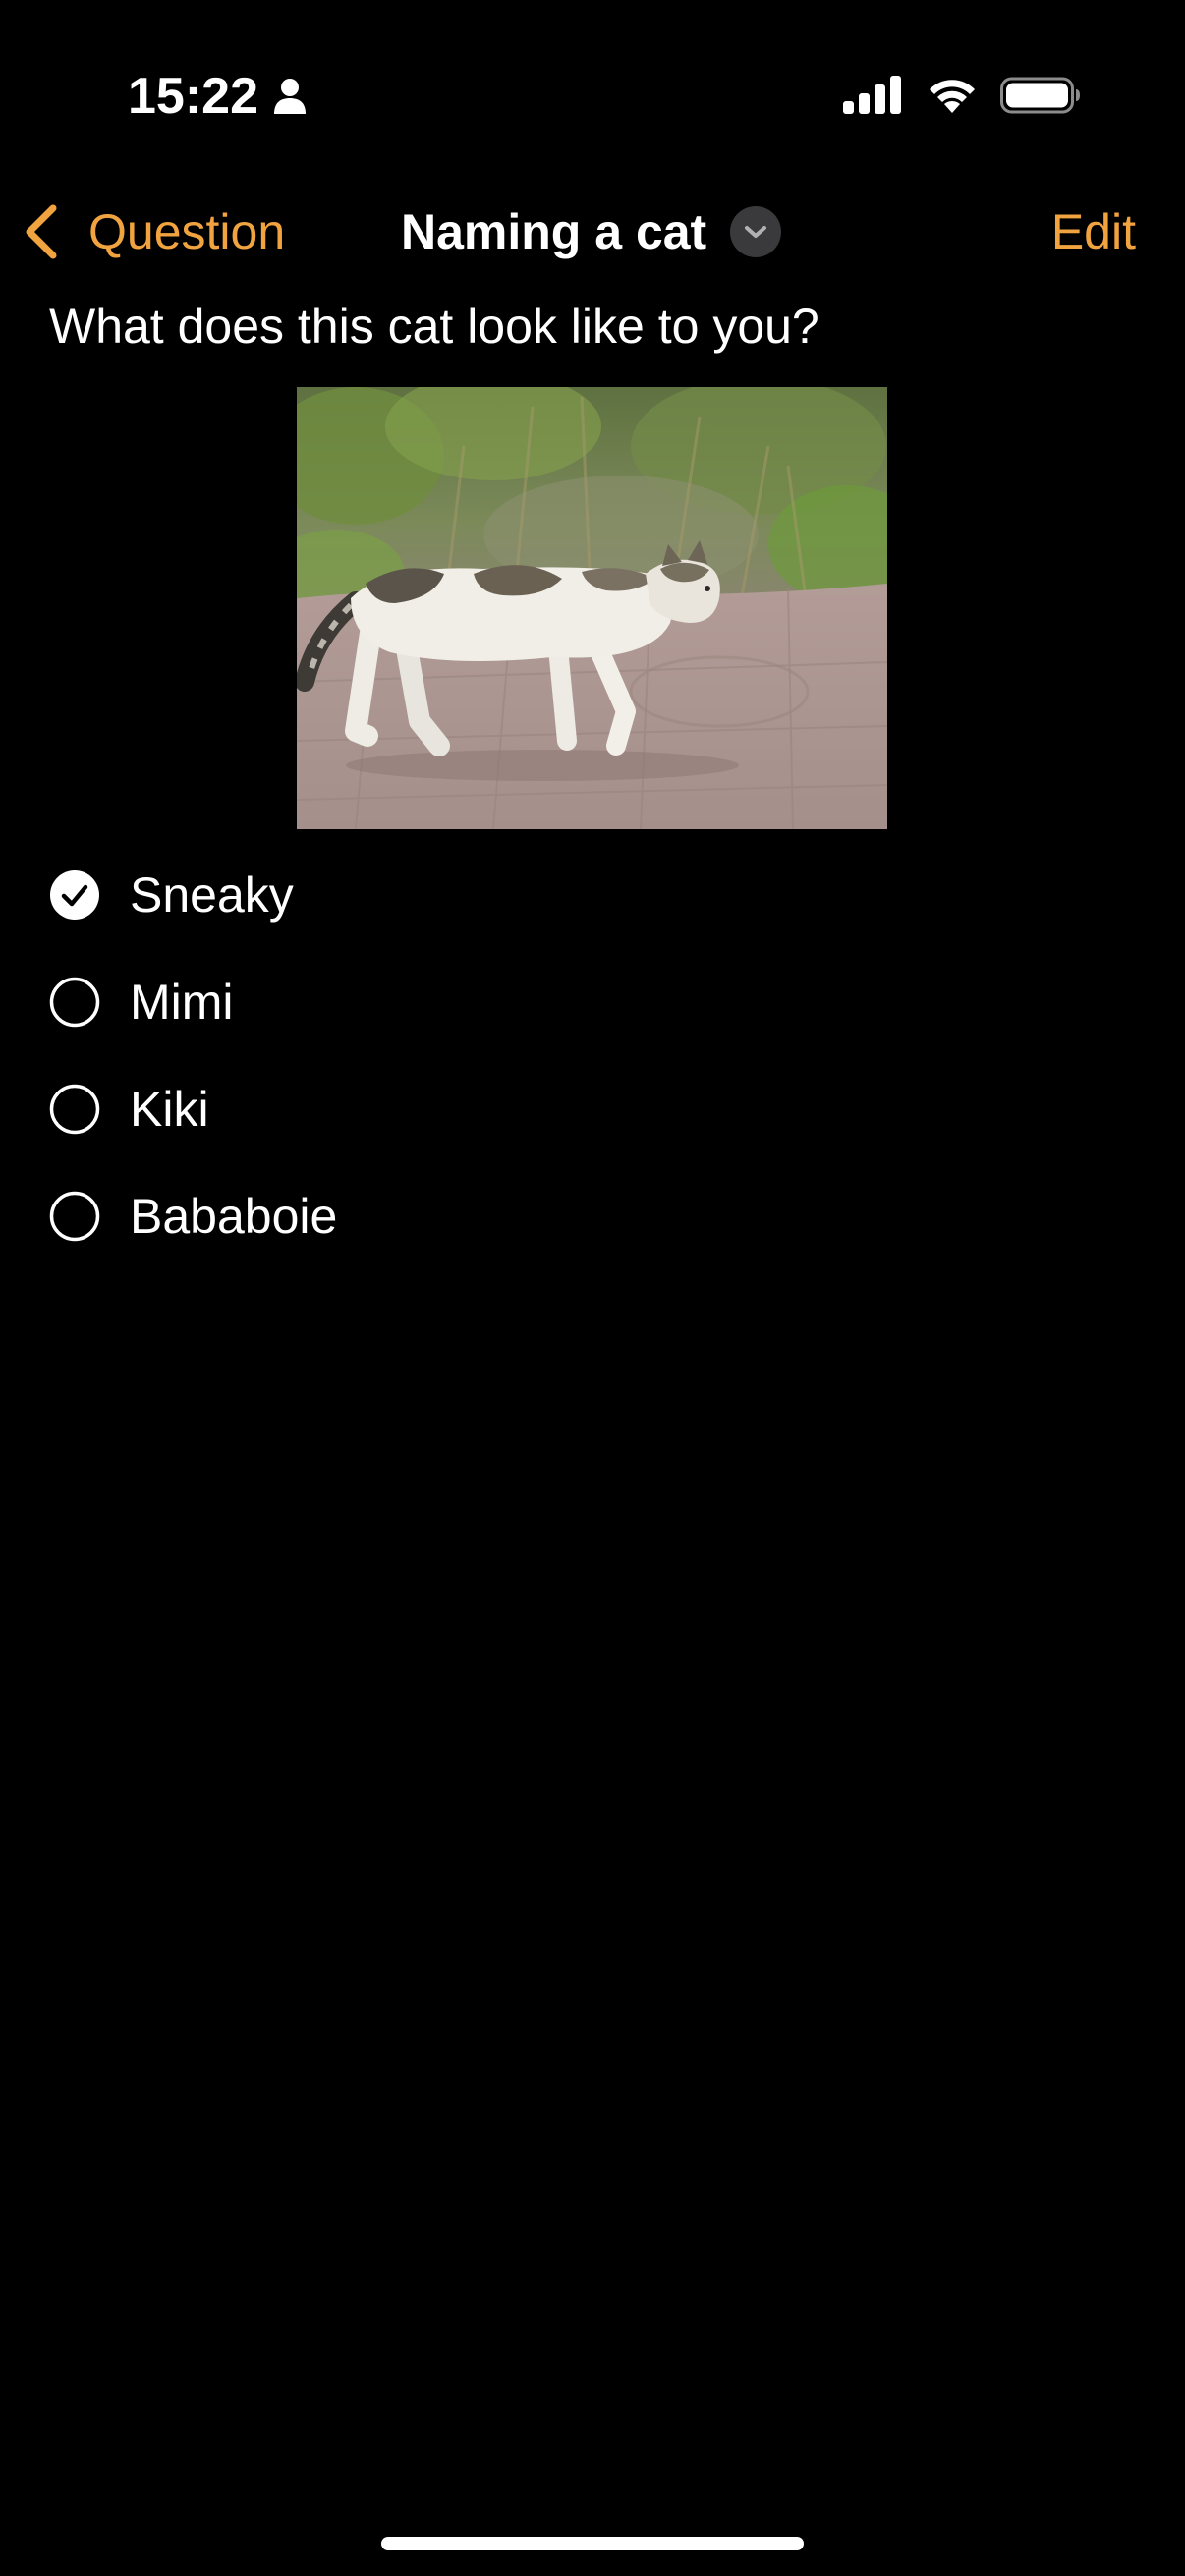 The height and width of the screenshot is (2576, 1185). What do you see at coordinates (592, 608) in the screenshot?
I see `cat-photo` at bounding box center [592, 608].